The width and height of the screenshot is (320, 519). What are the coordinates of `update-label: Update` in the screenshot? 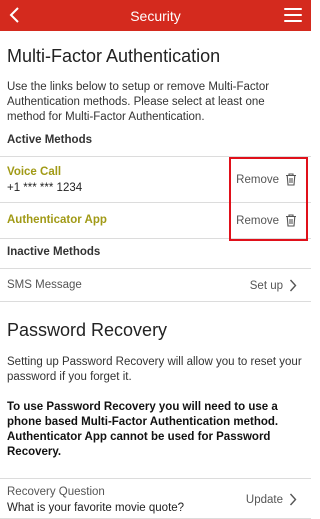 It's located at (264, 499).